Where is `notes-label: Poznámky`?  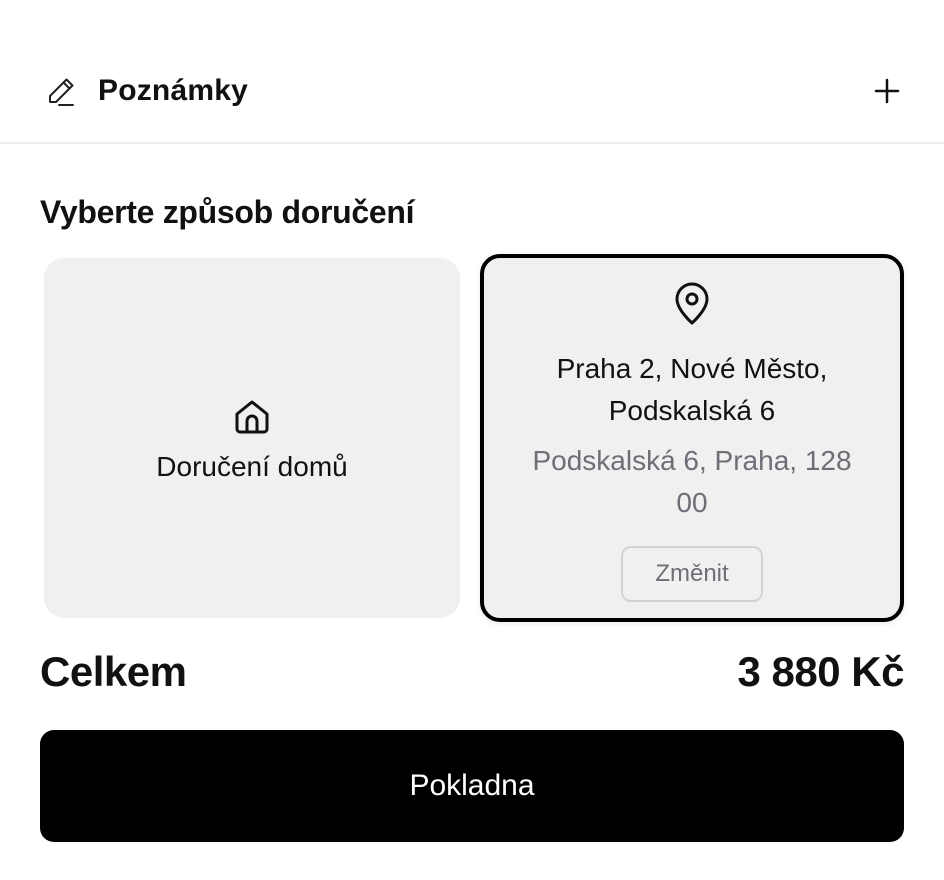 notes-label: Poznámky is located at coordinates (173, 90).